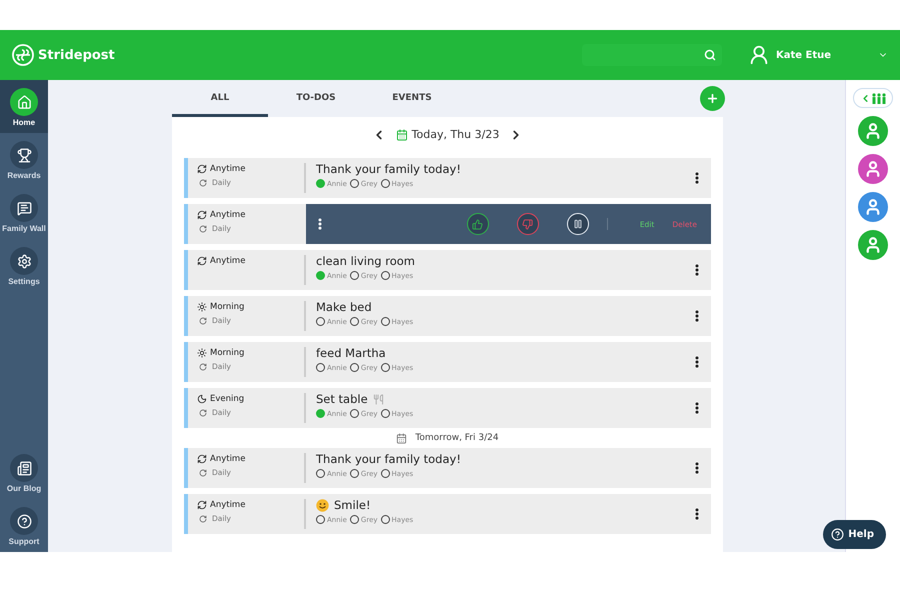  I want to click on brand-name: Stridepost, so click(76, 55).